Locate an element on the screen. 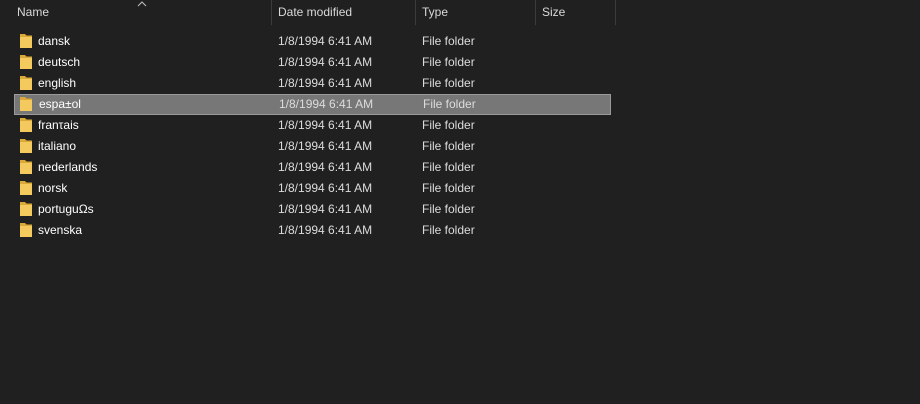  column-header-size: Size is located at coordinates (575, 12).